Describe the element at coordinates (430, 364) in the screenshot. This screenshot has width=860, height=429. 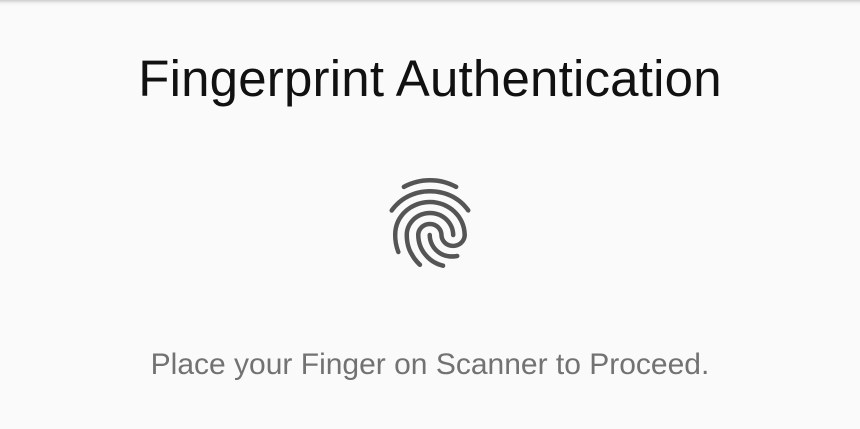
I see `instruction-text: Place your Finger on Scanner to Proceed.` at that location.